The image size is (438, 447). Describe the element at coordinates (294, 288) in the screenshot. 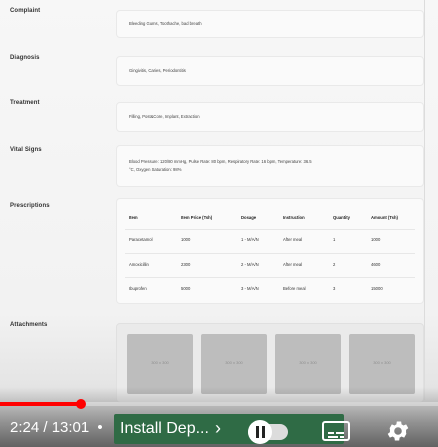

I see `cell-instruction: Before meal` at that location.